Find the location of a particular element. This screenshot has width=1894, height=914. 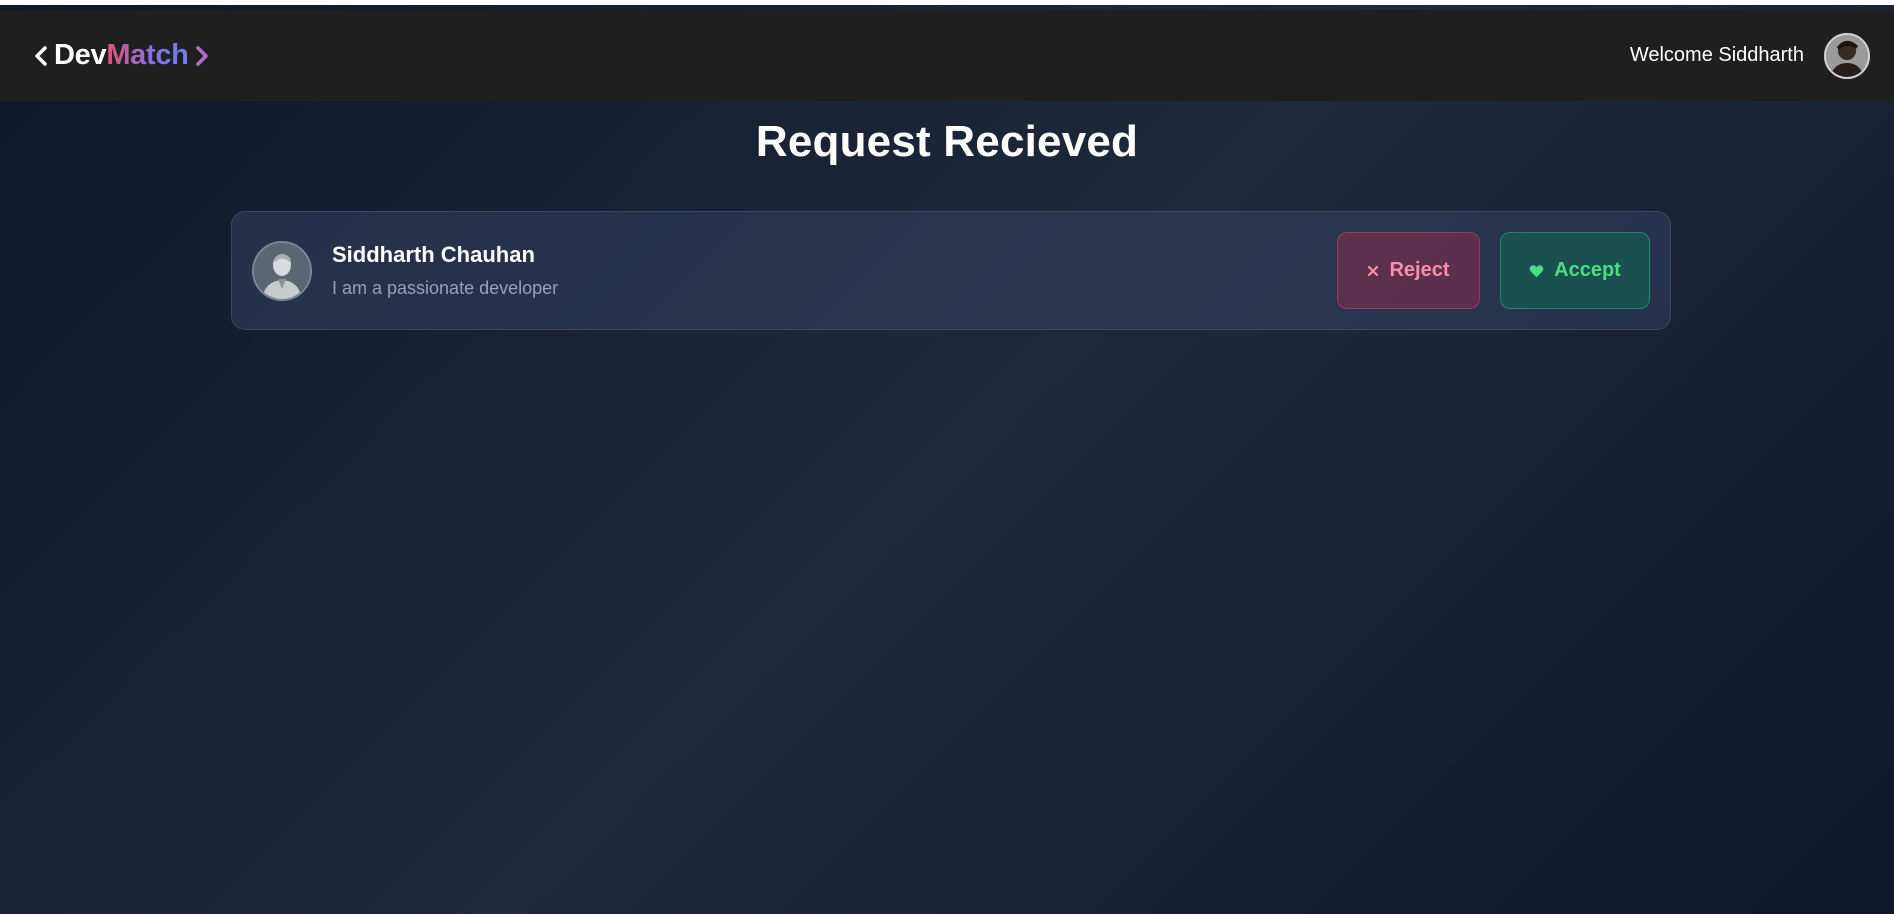

request-avatar is located at coordinates (282, 270).